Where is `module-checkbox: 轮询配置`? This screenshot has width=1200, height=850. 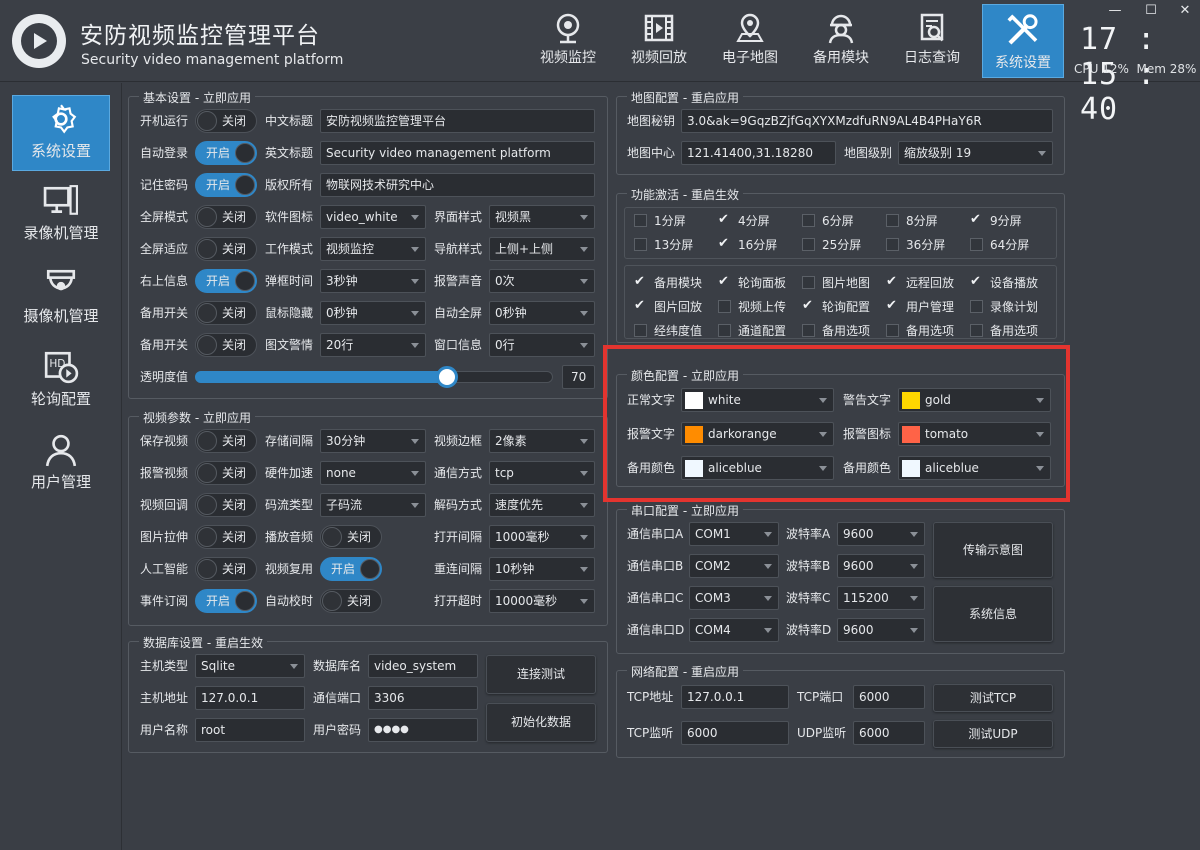
module-checkbox: 轮询配置 is located at coordinates (836, 306).